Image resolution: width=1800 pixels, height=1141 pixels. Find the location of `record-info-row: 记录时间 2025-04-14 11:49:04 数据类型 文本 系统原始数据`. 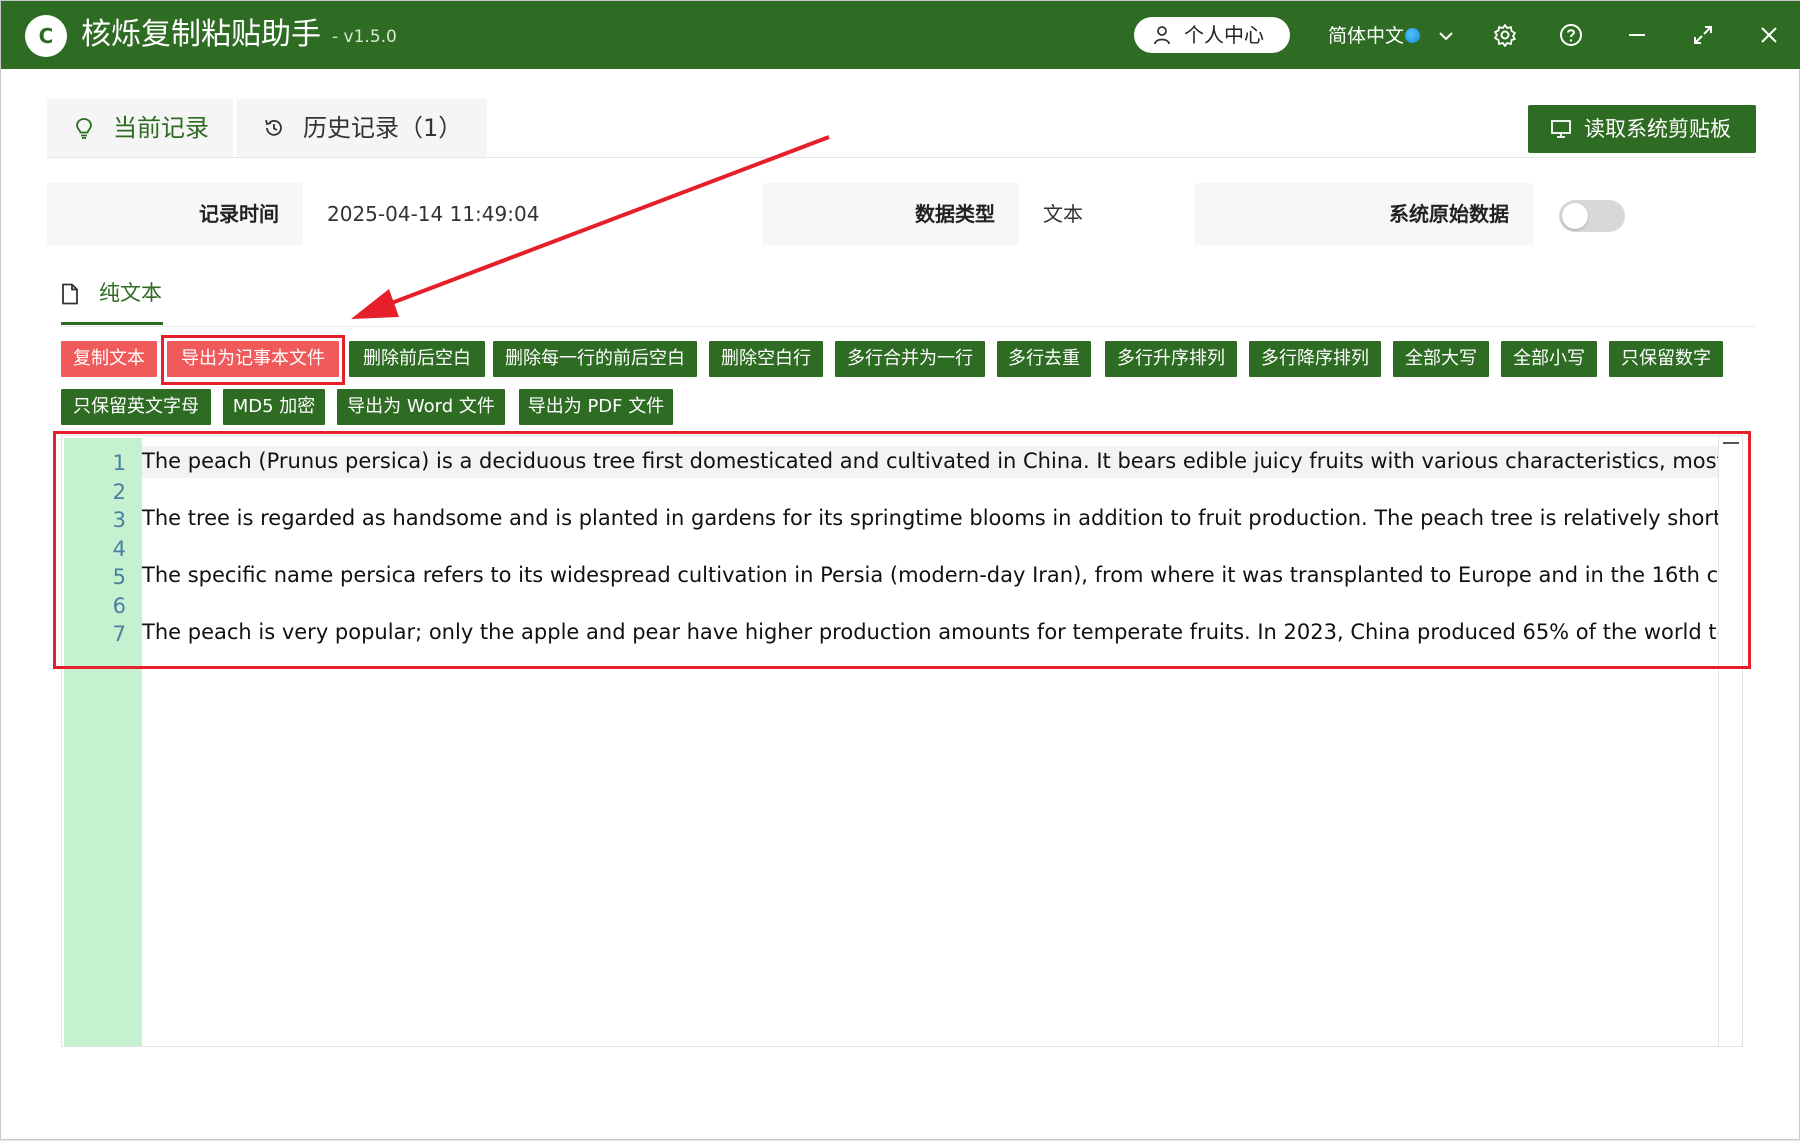

record-info-row: 记录时间 2025-04-14 11:49:04 数据类型 文本 系统原始数据 is located at coordinates (901, 214).